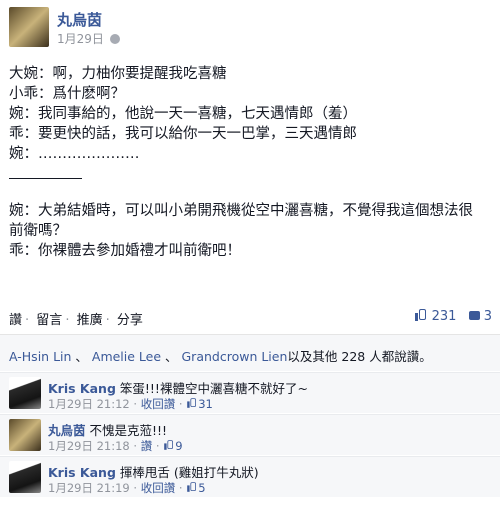 The width and height of the screenshot is (500, 507). Describe the element at coordinates (79, 19) in the screenshot. I see `author-name: 丸烏茵` at that location.